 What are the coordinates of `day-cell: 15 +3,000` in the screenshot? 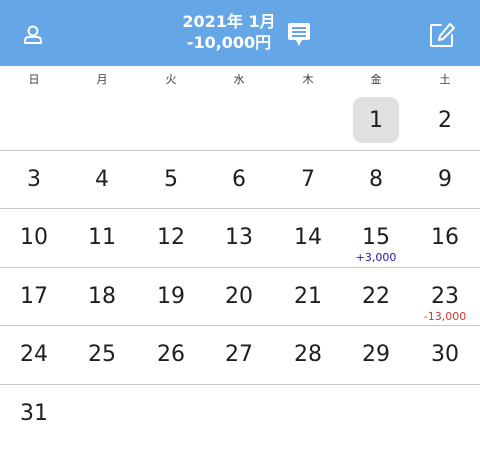 It's located at (376, 238).